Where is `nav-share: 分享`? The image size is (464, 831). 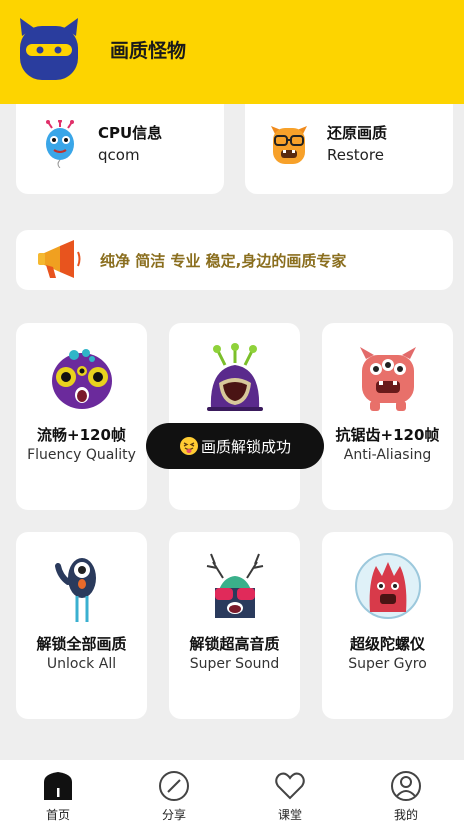 nav-share: 分享 is located at coordinates (174, 795).